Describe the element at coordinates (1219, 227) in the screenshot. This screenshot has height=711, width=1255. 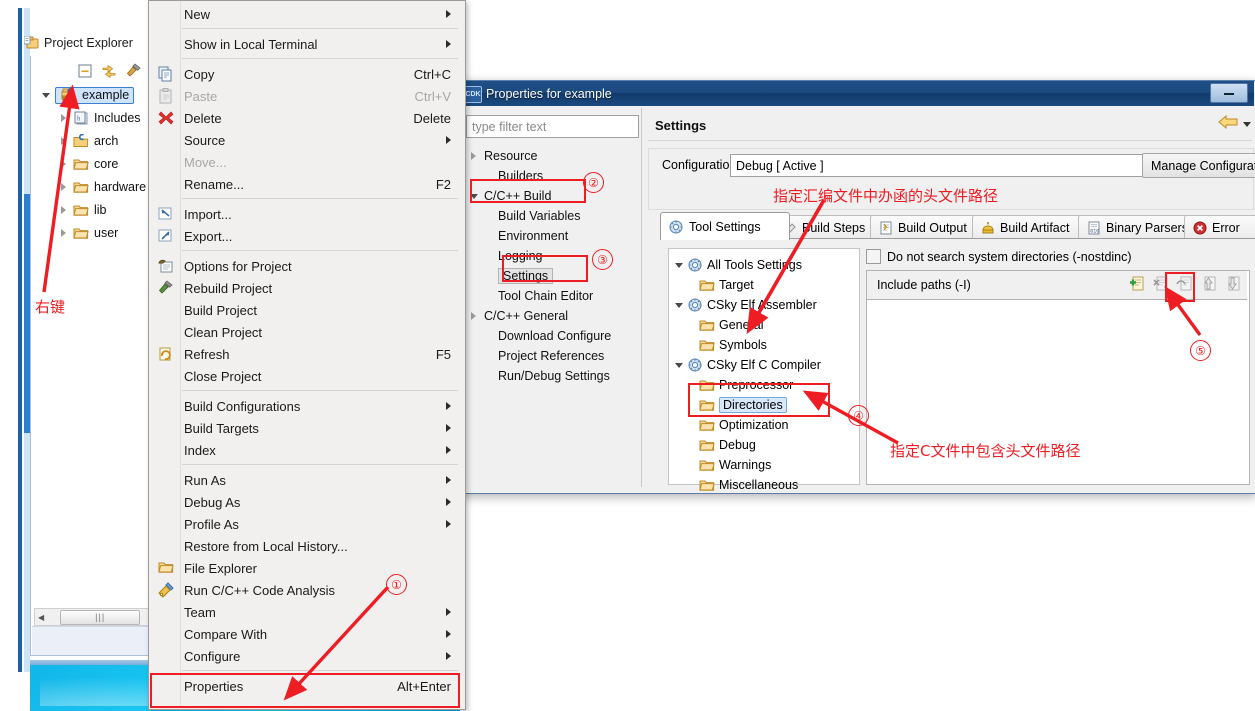
I see `tab-error: Error` at that location.